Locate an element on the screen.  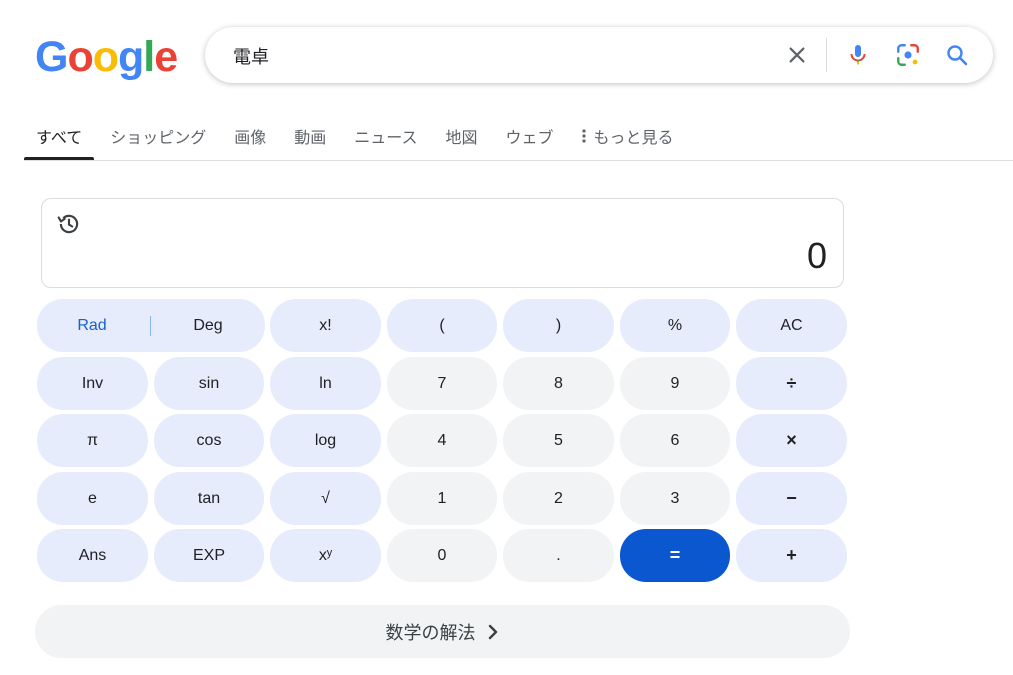
equals-button: = is located at coordinates (675, 555).